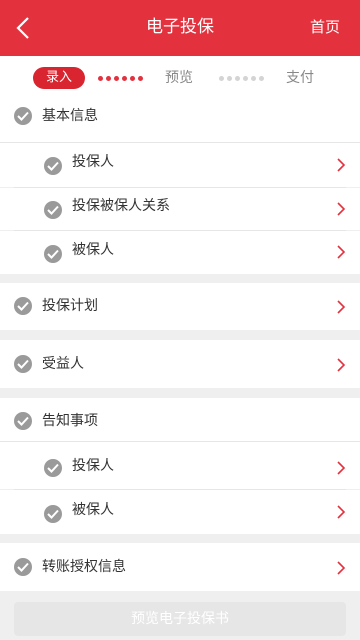 The height and width of the screenshot is (640, 360). Describe the element at coordinates (241, 78) in the screenshot. I see `progress-dots-pending` at that location.